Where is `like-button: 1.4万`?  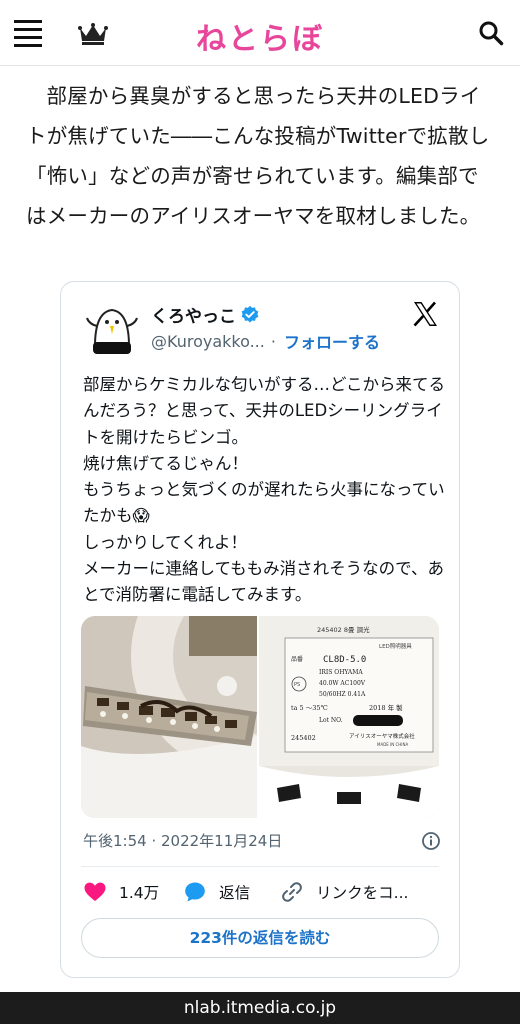
like-button: 1.4万 is located at coordinates (121, 892).